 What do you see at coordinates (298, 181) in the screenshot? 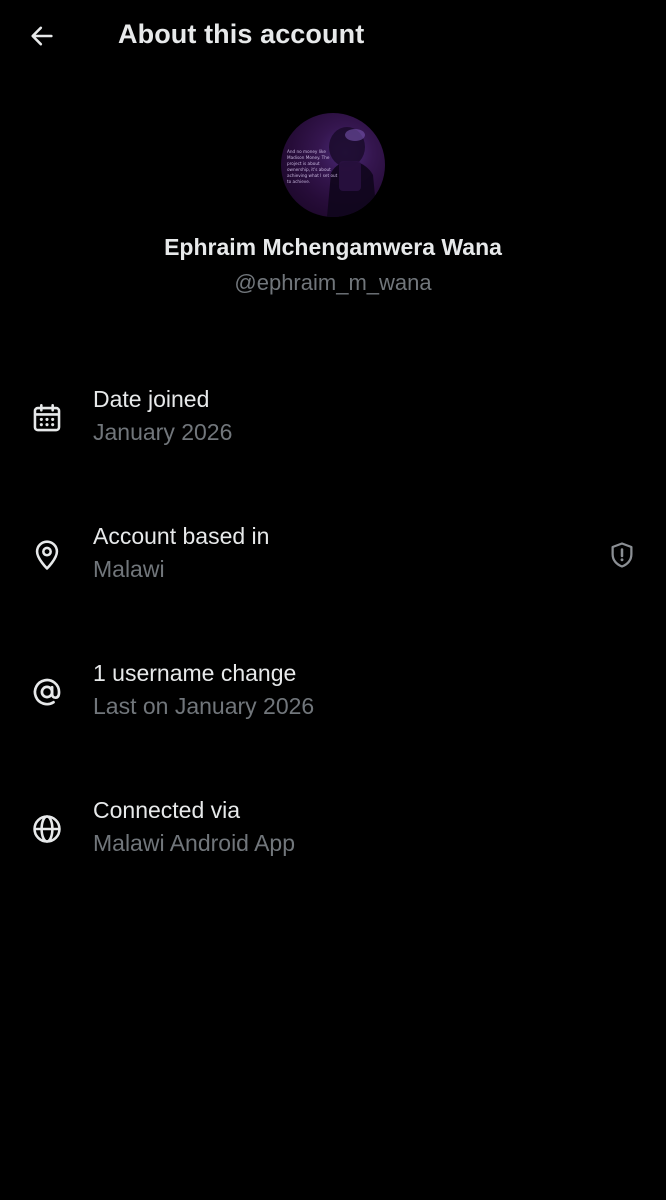
I see `svg-text: to achieve.` at bounding box center [298, 181].